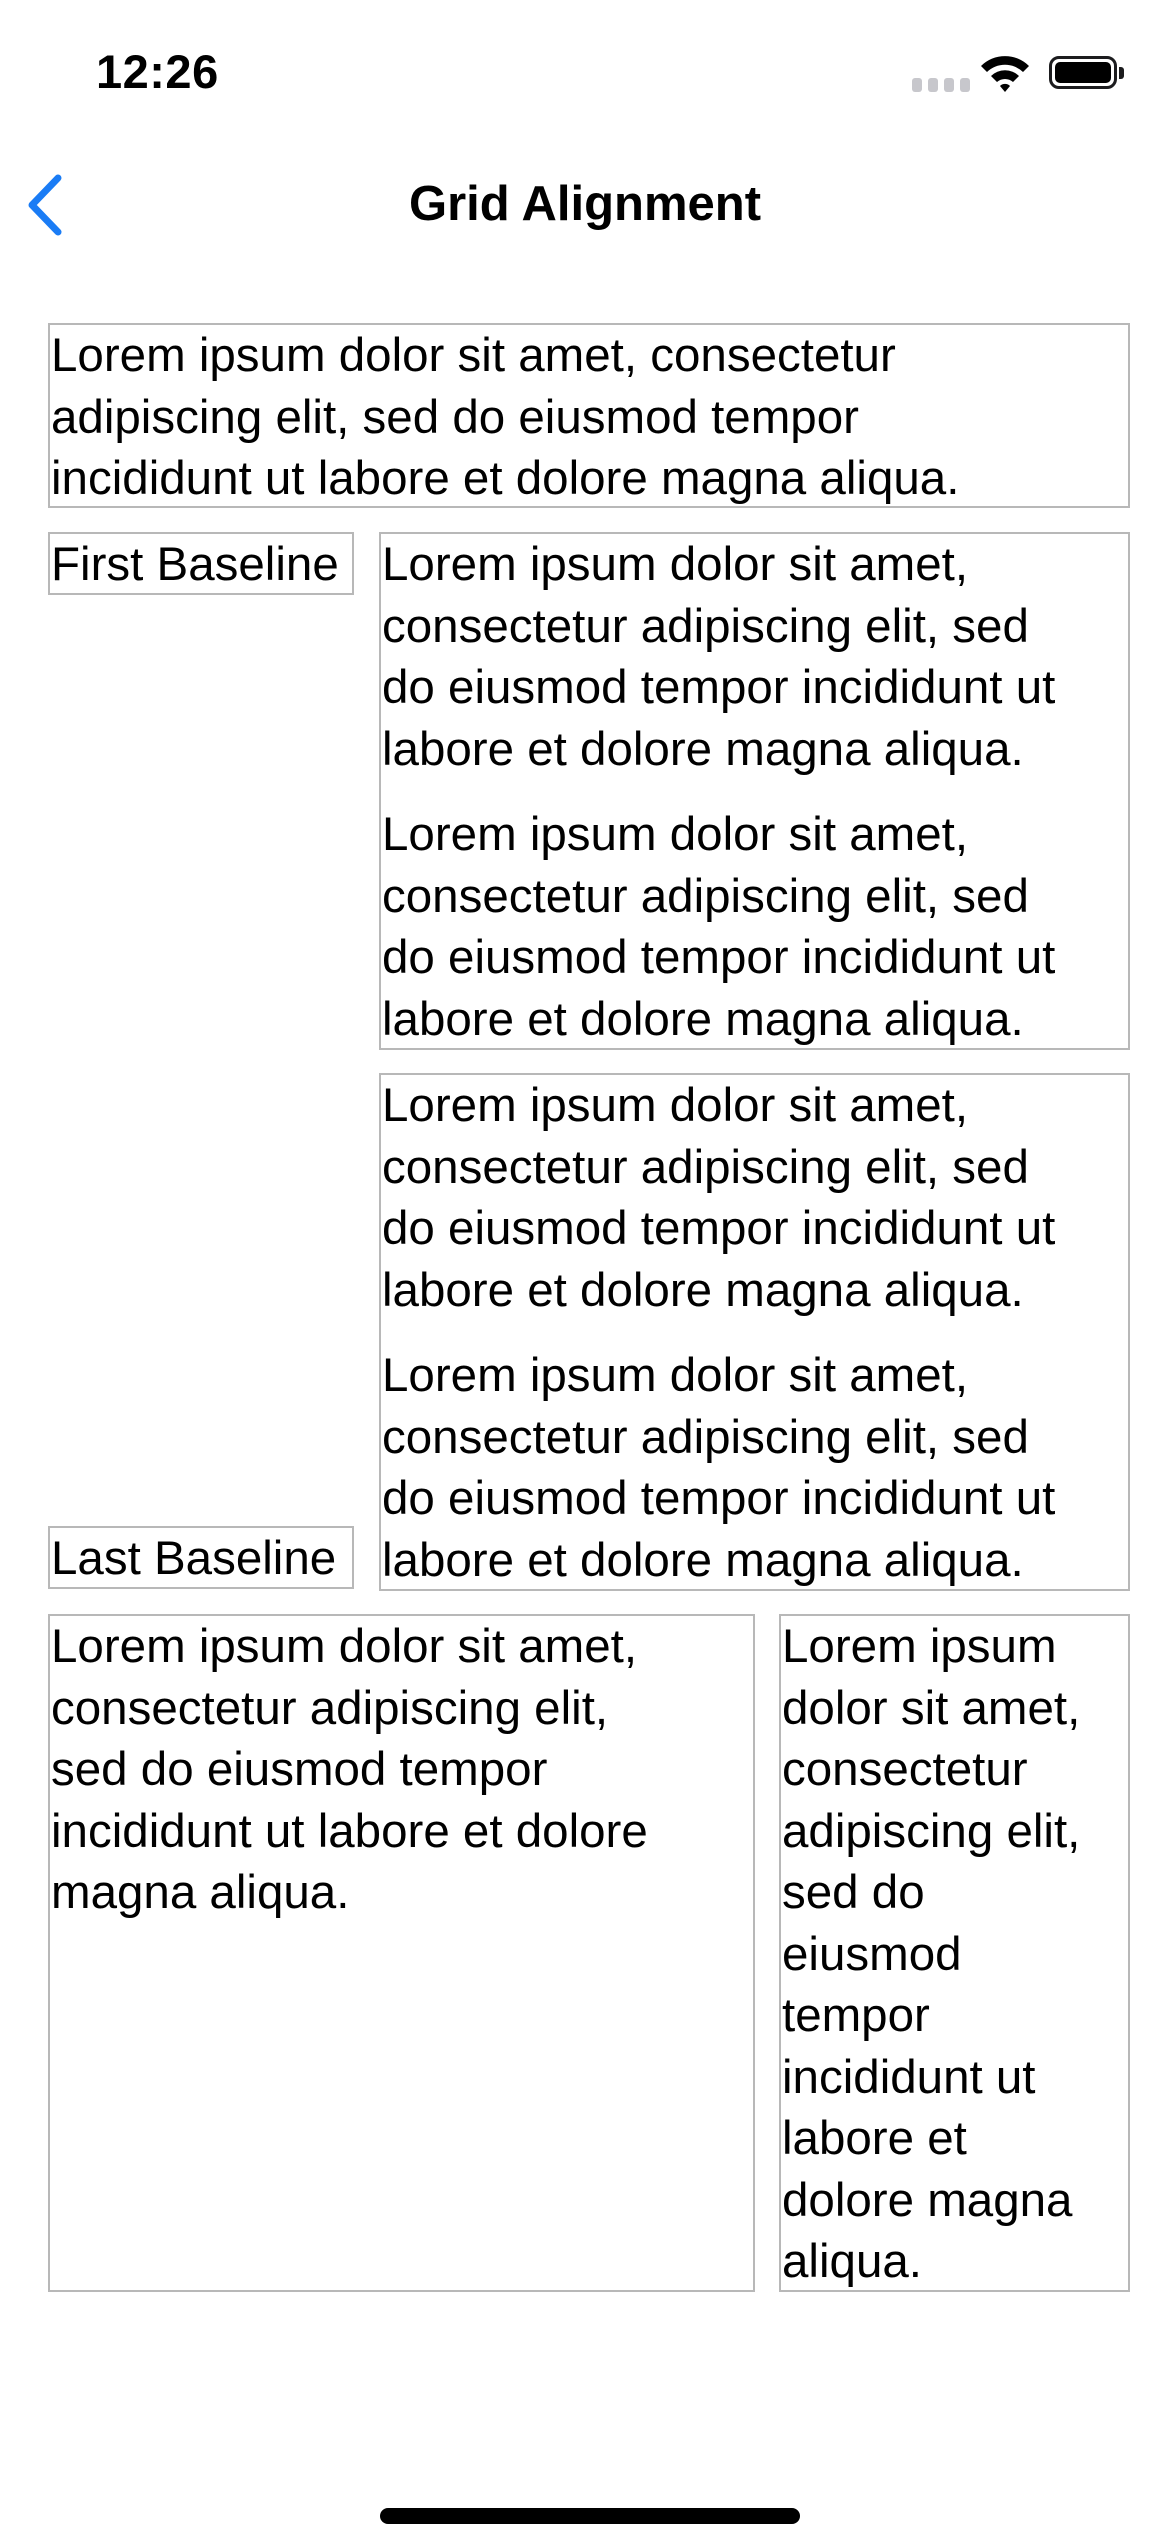 The height and width of the screenshot is (2532, 1170). What do you see at coordinates (852, 2261) in the screenshot?
I see `row4-right-line-11: aliqua.` at bounding box center [852, 2261].